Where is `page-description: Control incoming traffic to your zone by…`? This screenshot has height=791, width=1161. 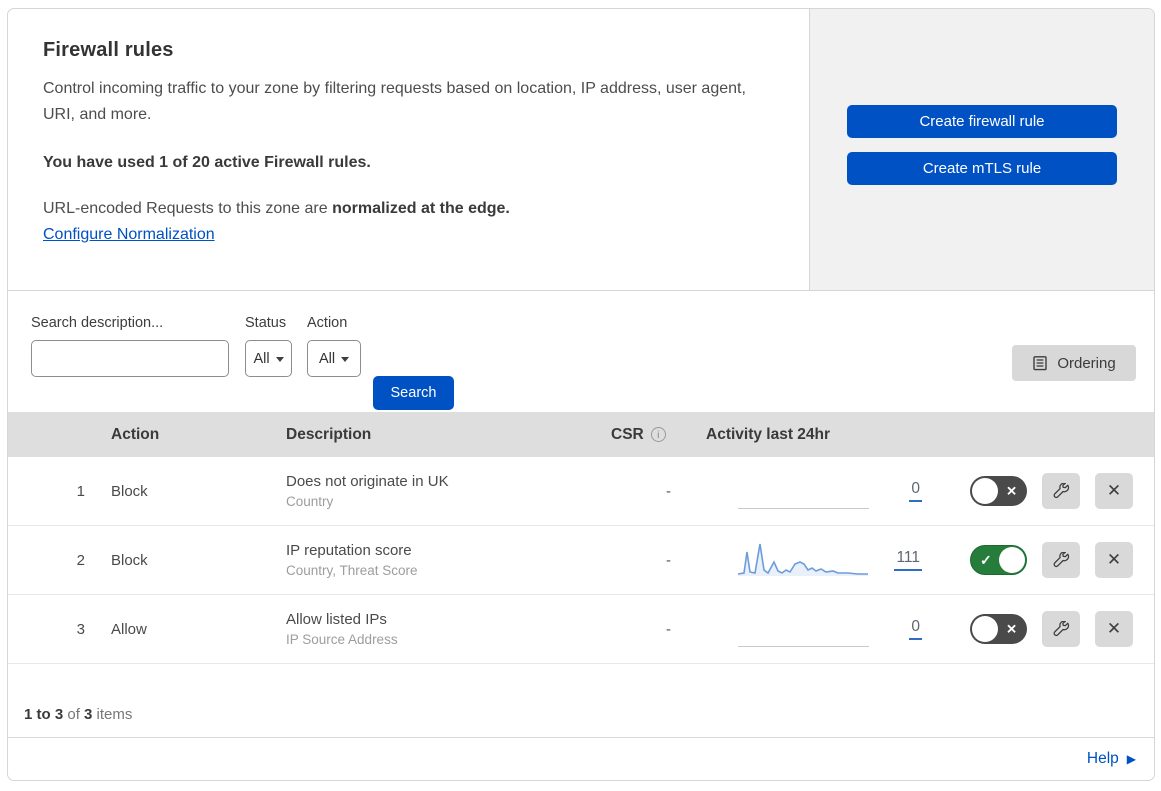
page-description: Control incoming traffic to your zone by… is located at coordinates (394, 101).